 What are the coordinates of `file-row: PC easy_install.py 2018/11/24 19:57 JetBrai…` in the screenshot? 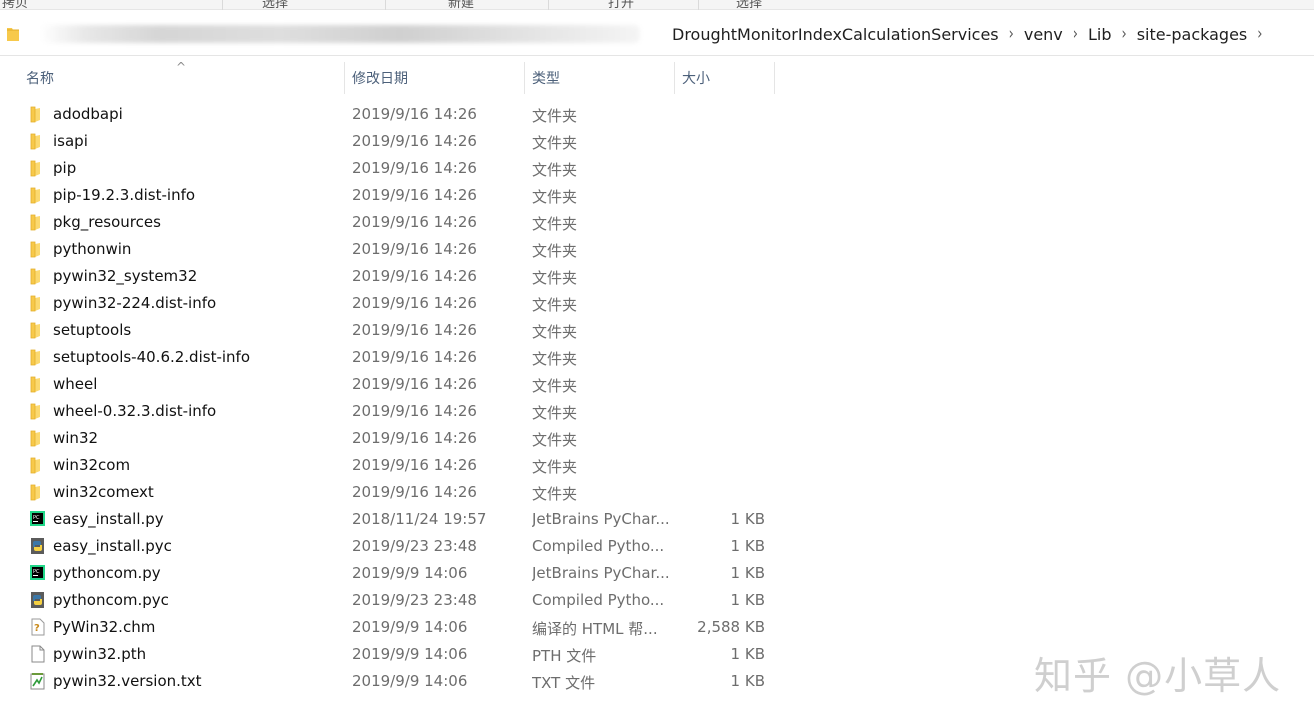 It's located at (657, 519).